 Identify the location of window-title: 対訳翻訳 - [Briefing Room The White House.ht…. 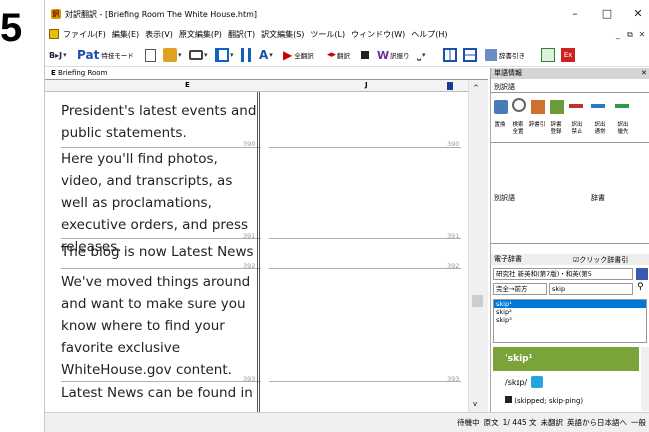
(161, 14).